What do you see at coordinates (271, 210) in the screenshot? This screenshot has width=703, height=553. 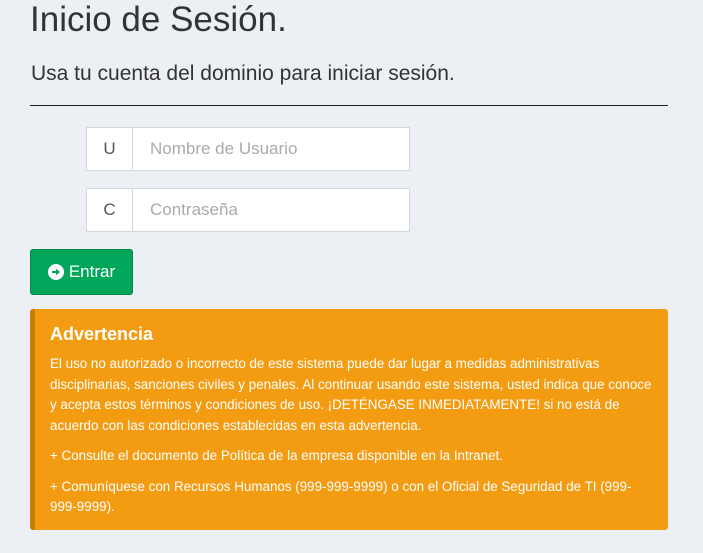 I see `password-input` at bounding box center [271, 210].